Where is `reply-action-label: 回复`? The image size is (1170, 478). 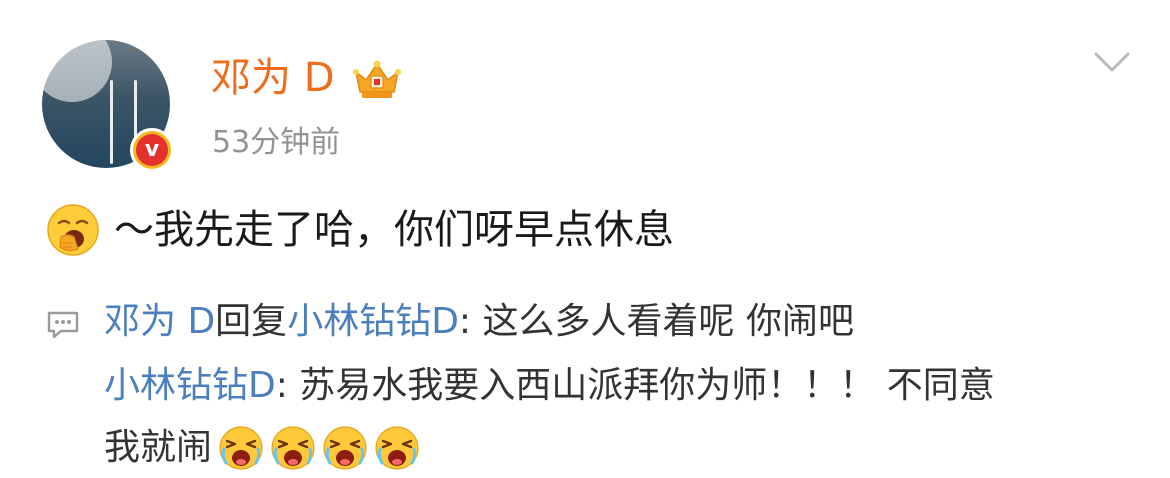
reply-action-label: 回复 is located at coordinates (251, 321).